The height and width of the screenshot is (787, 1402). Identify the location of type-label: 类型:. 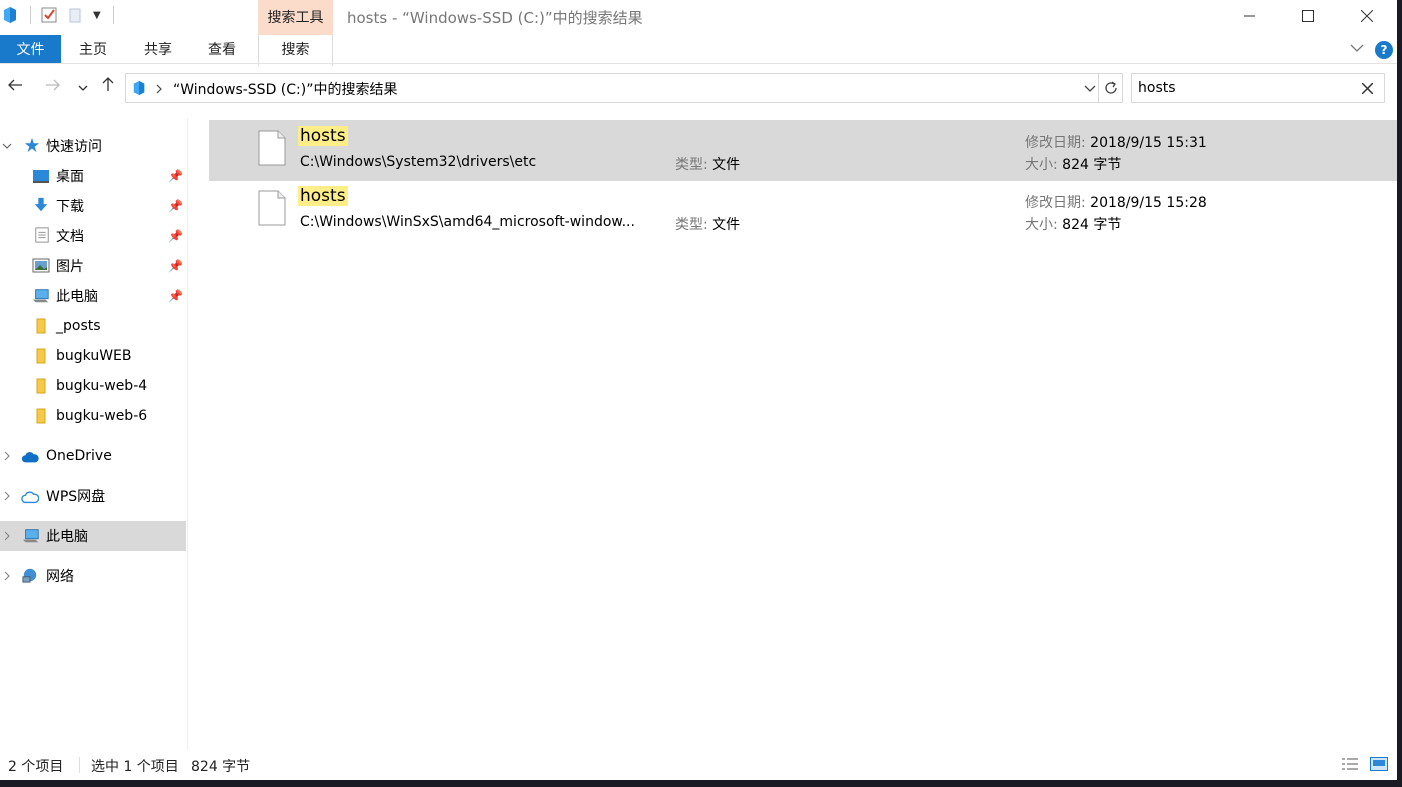
(691, 225).